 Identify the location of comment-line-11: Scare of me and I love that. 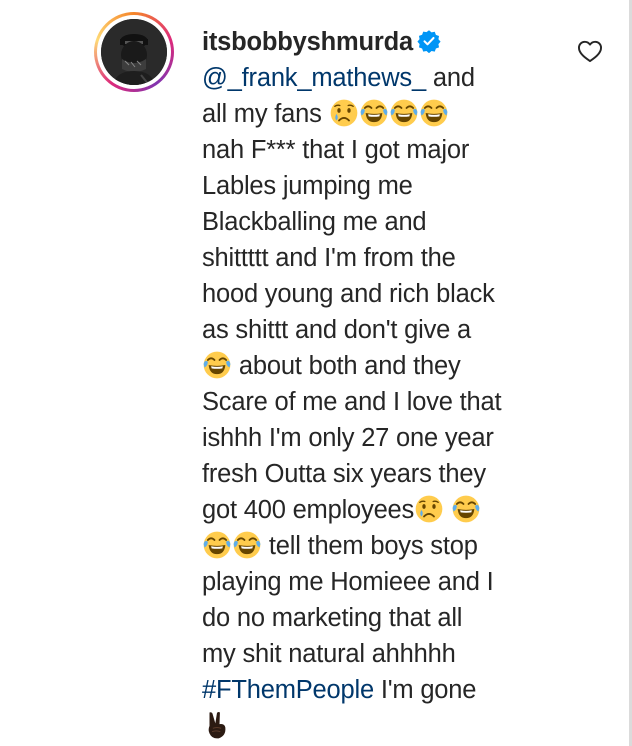
(352, 402).